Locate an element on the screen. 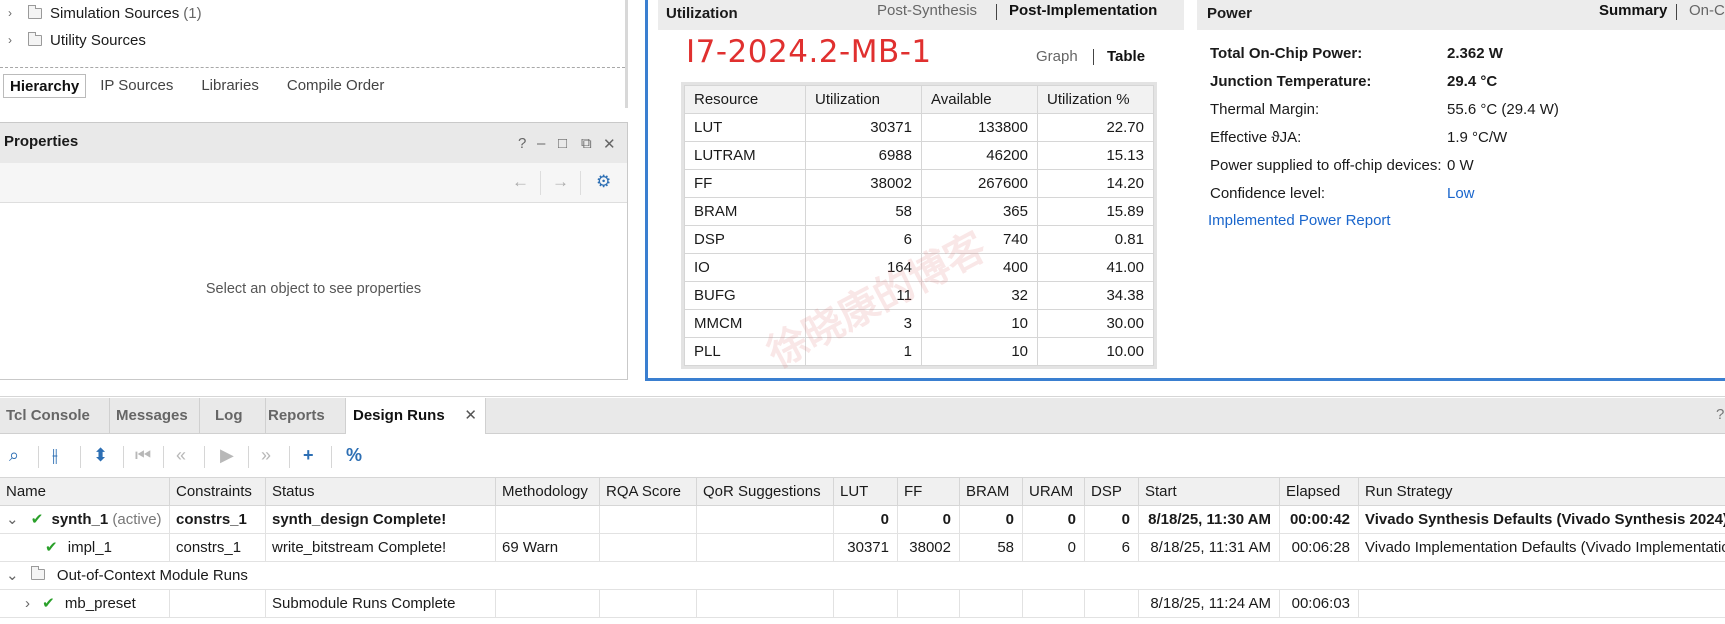 The image size is (1725, 624). percent-cell: 22.70 is located at coordinates (1095, 127).